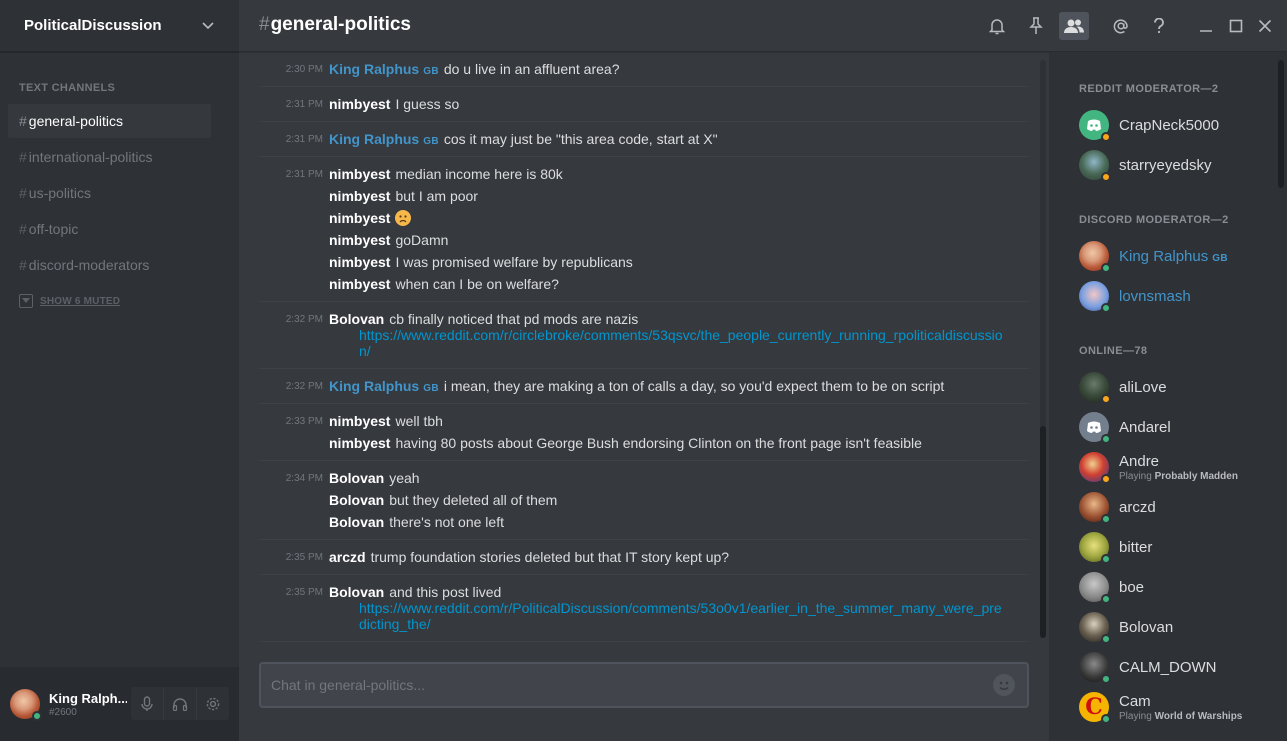 Image resolution: width=1287 pixels, height=741 pixels. I want to click on headphones-button, so click(180, 703).